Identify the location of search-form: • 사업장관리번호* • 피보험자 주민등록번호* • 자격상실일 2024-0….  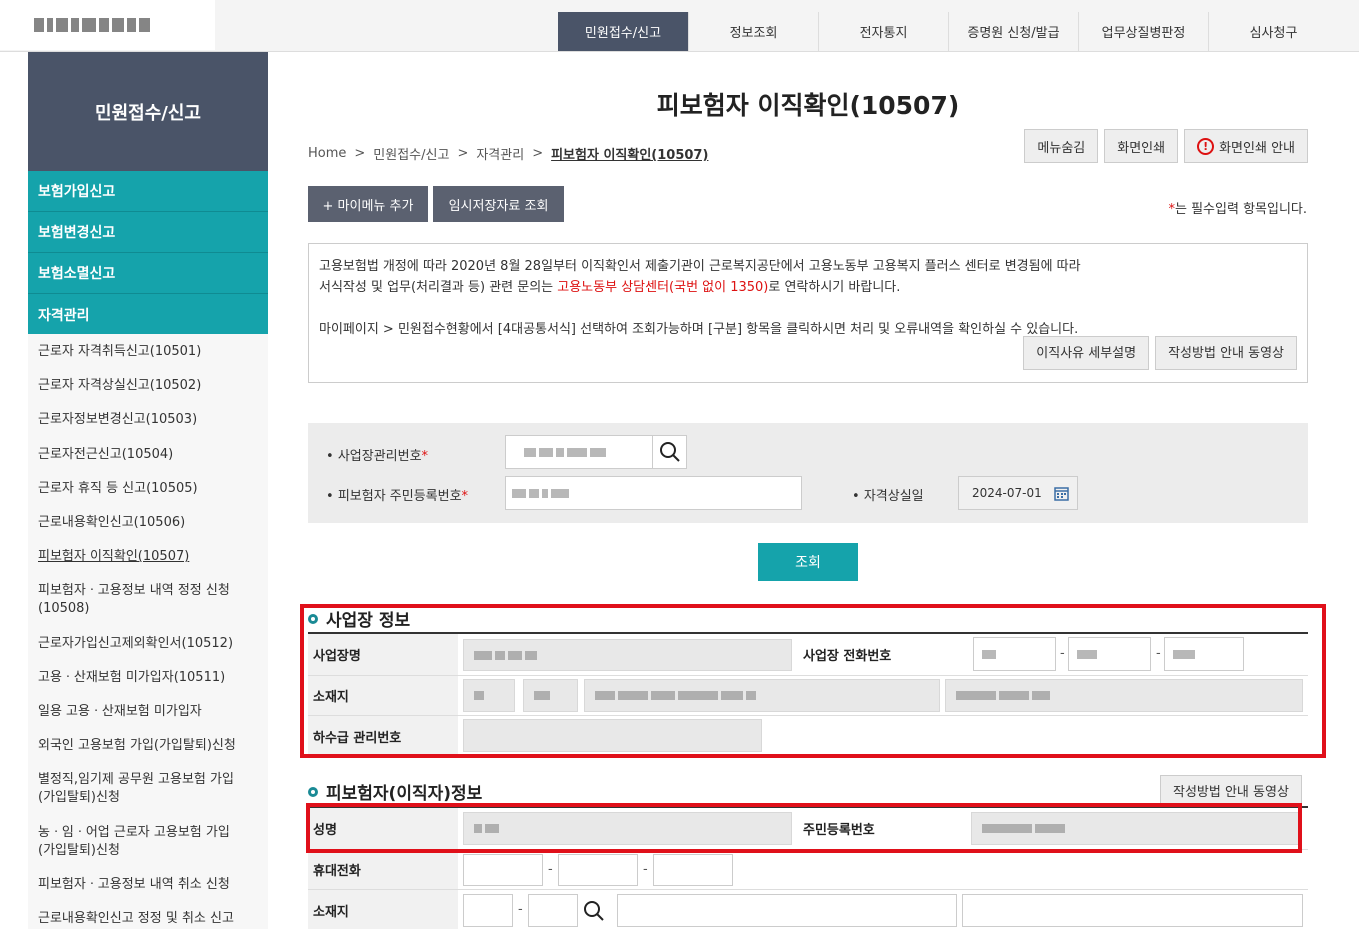
(808, 473).